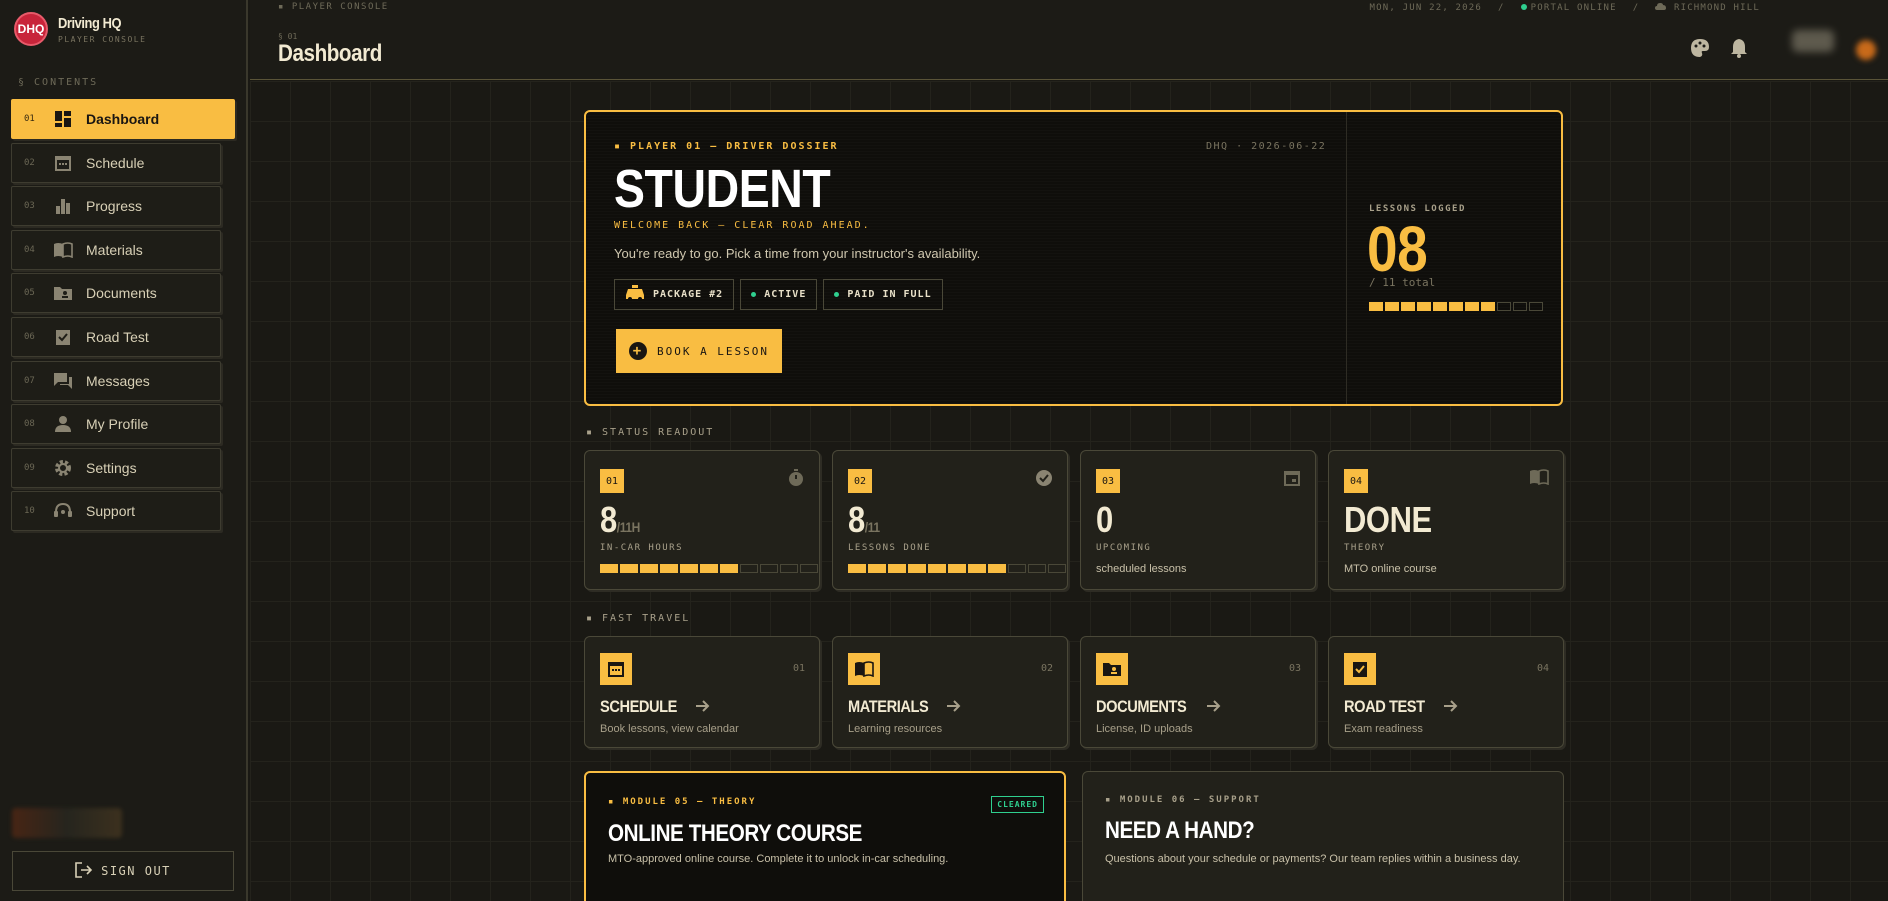  I want to click on nav-num: 09, so click(29, 467).